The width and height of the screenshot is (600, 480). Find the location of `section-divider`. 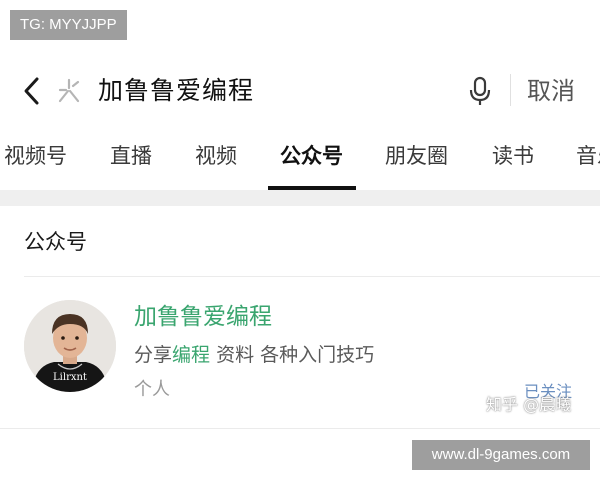

section-divider is located at coordinates (312, 276).